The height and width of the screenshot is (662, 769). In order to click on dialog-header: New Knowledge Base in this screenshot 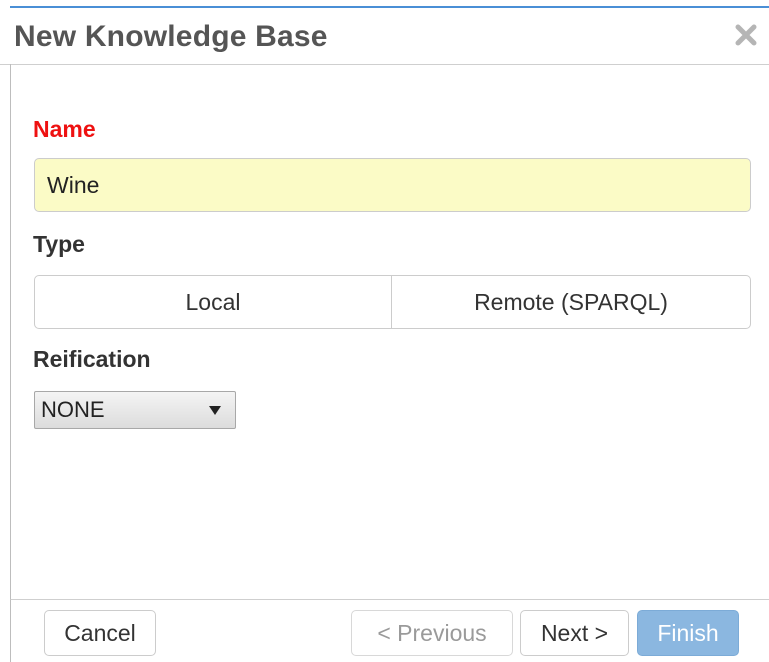, I will do `click(384, 36)`.